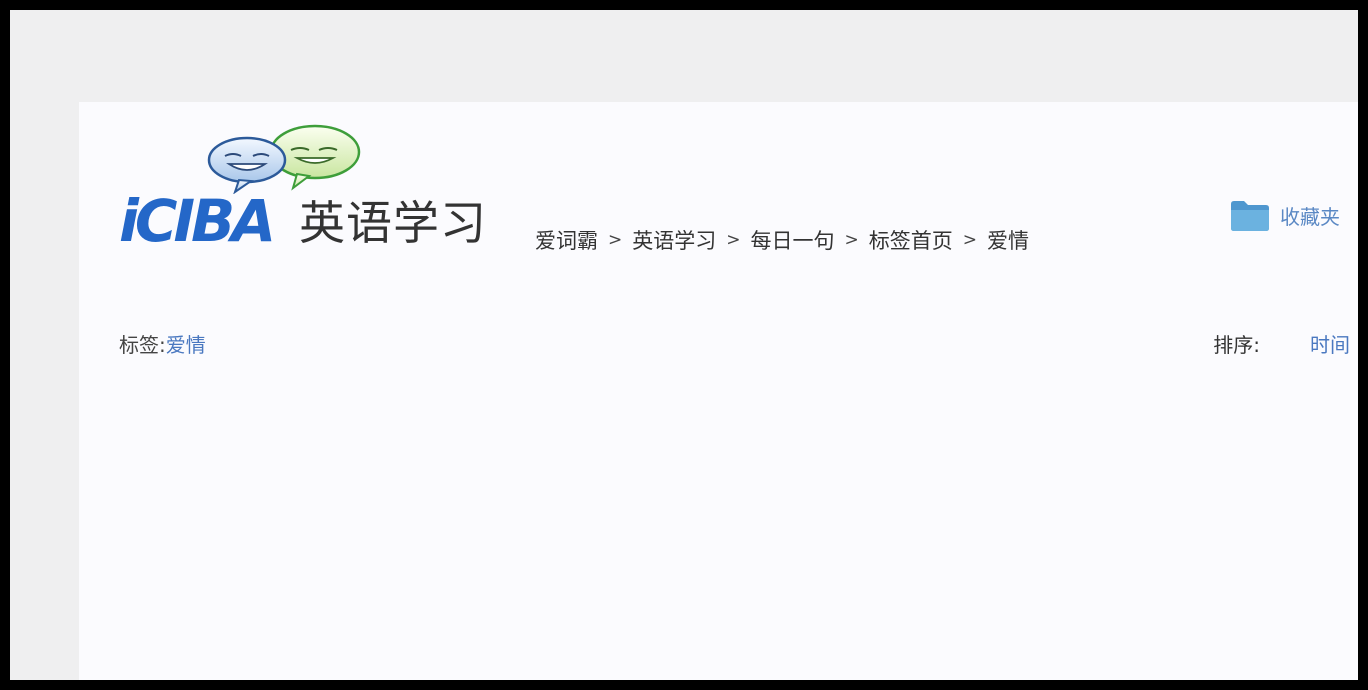  Describe the element at coordinates (1008, 241) in the screenshot. I see `breadcrumb-item-current: 爱情` at that location.